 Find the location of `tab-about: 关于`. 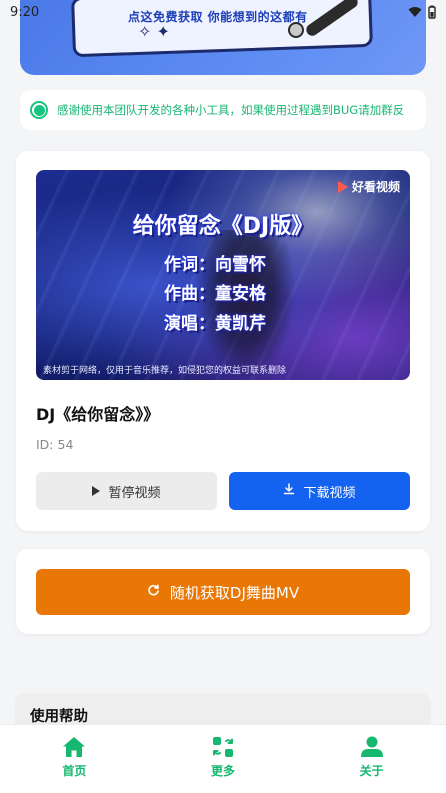

tab-about: 关于 is located at coordinates (371, 759).